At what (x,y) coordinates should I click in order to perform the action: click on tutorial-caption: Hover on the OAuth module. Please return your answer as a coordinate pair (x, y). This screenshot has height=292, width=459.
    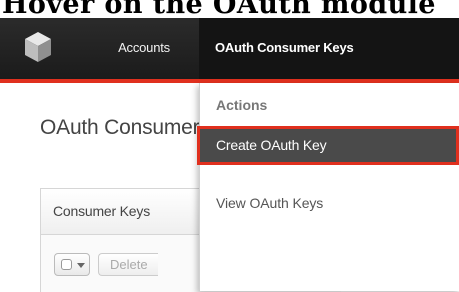
    Looking at the image, I should click on (229, 9).